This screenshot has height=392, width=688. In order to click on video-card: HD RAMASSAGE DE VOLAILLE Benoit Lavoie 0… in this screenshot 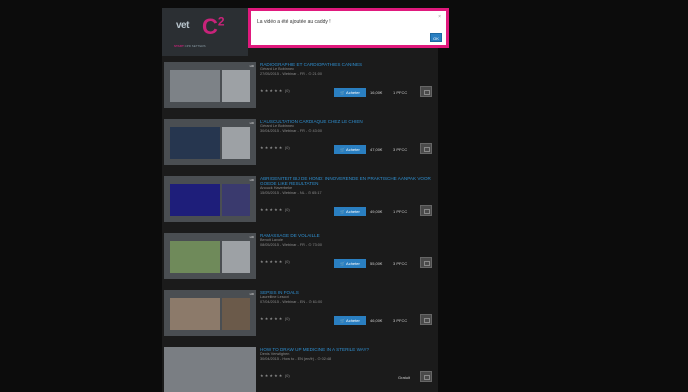, I will do `click(300, 256)`.